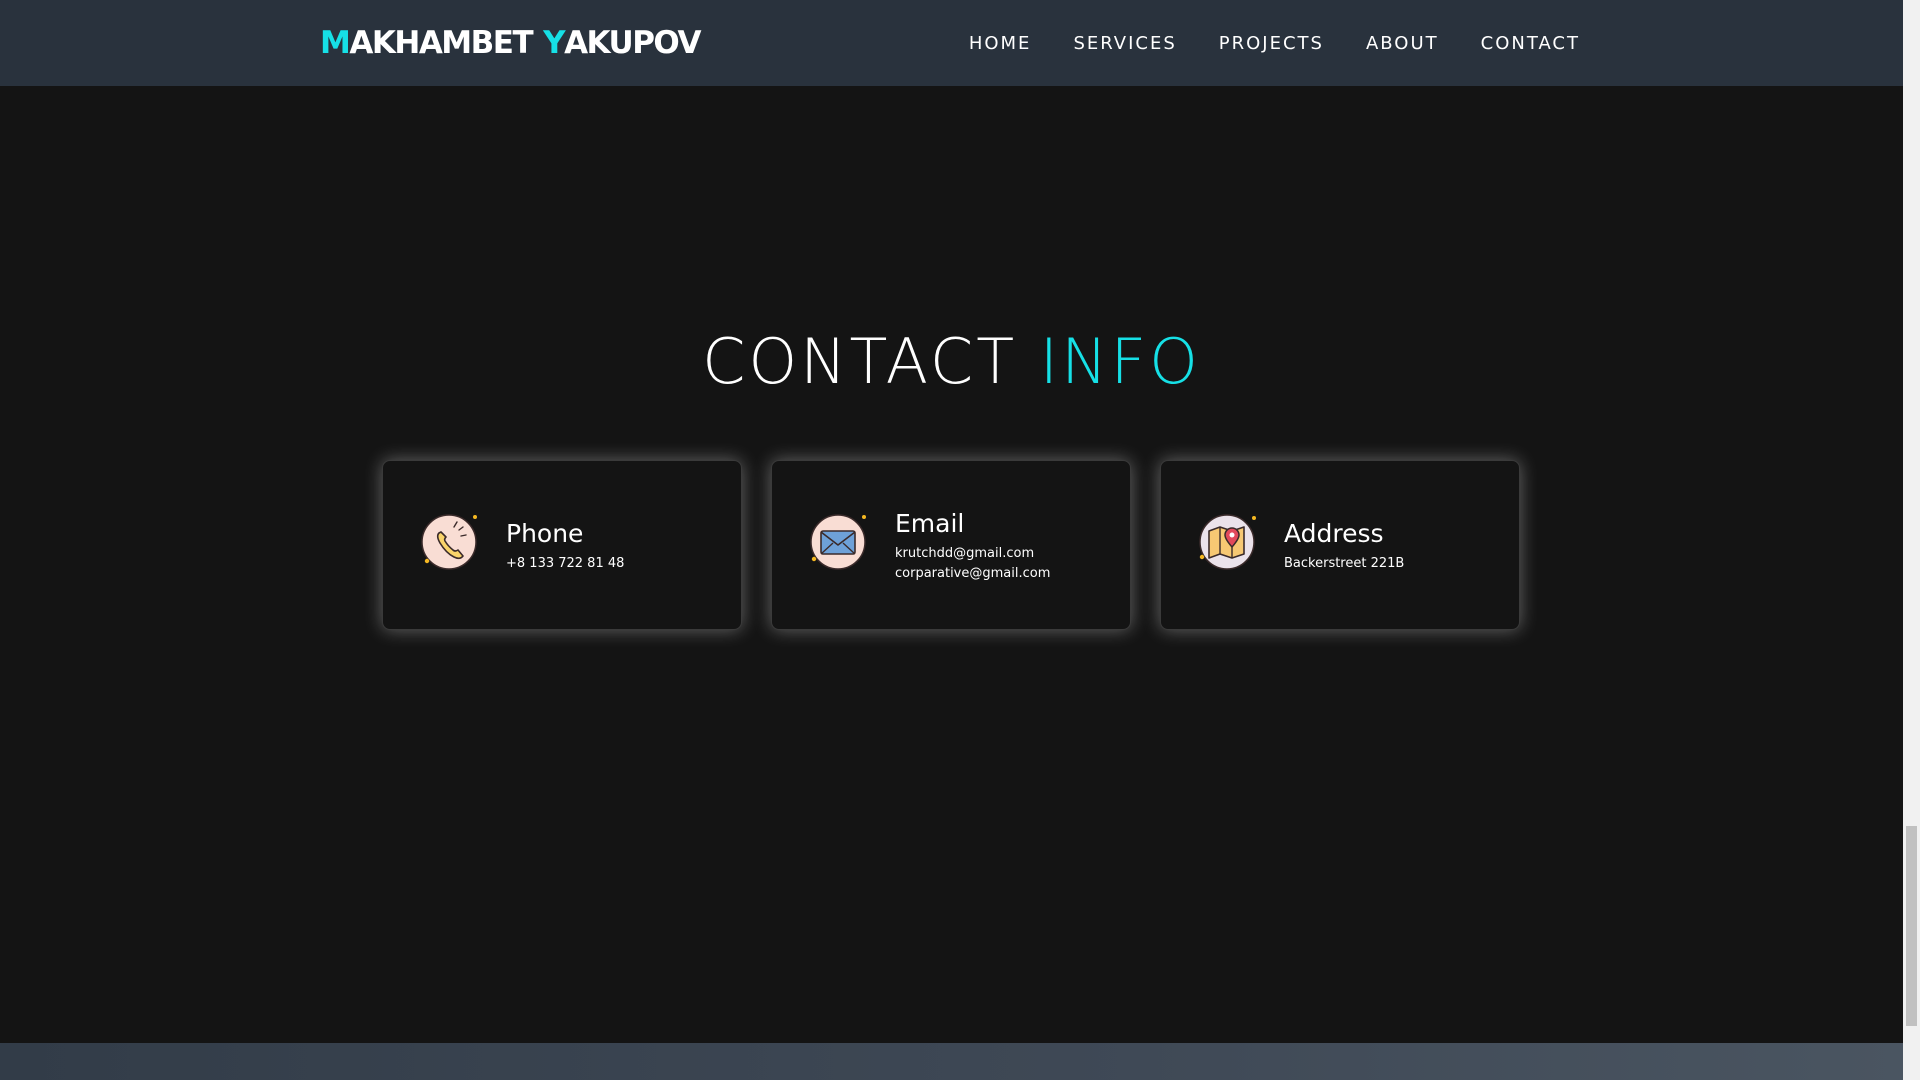  I want to click on section-title: CONTACT INFO, so click(951, 361).